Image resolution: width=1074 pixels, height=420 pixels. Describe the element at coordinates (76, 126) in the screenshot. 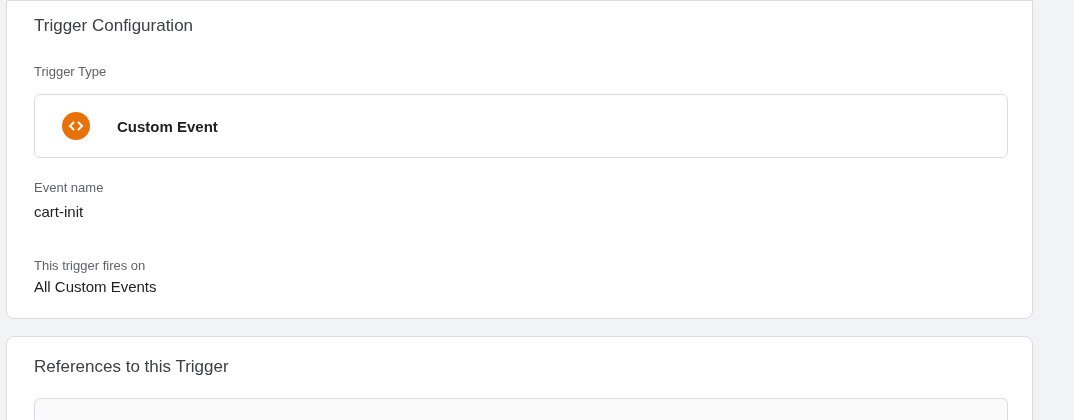

I see `code-icon` at that location.